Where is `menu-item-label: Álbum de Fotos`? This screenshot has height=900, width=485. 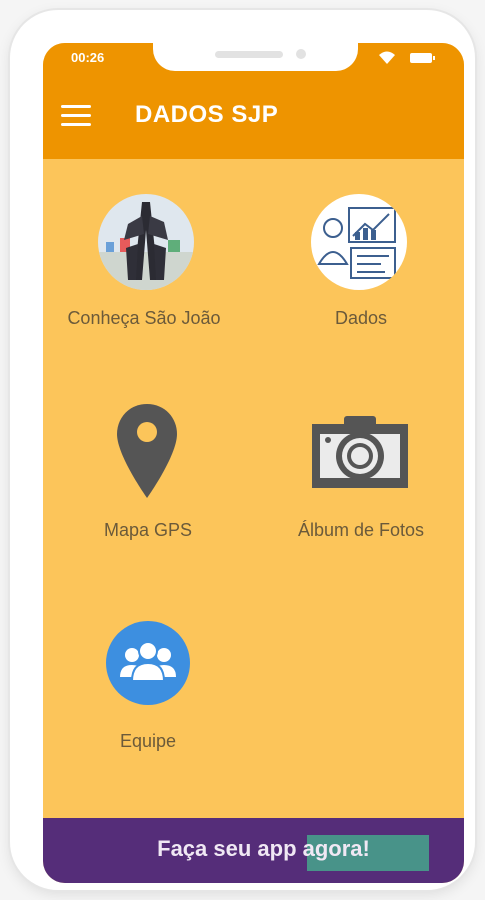 menu-item-label: Álbum de Fotos is located at coordinates (361, 530).